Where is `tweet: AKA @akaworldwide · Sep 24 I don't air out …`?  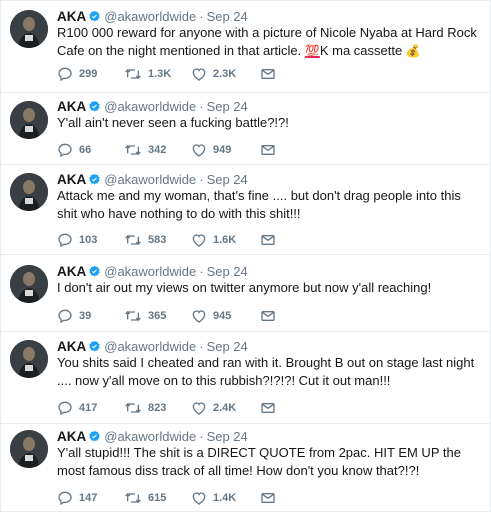
tweet: AKA @akaworldwide · Sep 24 I don't air out … is located at coordinates (245, 293).